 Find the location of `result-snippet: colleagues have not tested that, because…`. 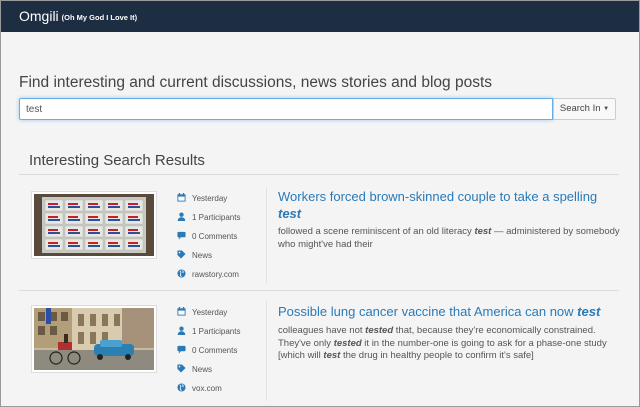

result-snippet: colleagues have not tested that, because… is located at coordinates (442, 343).